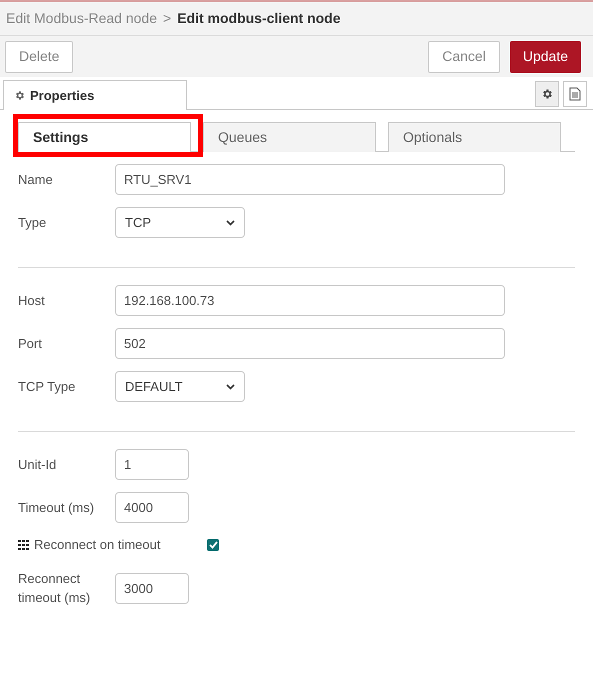  What do you see at coordinates (289, 137) in the screenshot?
I see `tab: Queues` at bounding box center [289, 137].